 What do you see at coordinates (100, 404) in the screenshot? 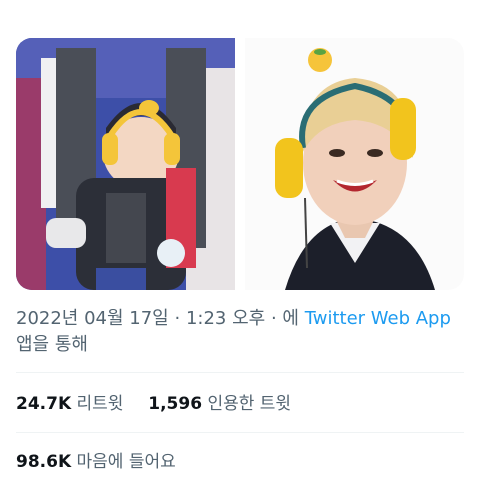
I see `retweets-label: 리트윗` at bounding box center [100, 404].